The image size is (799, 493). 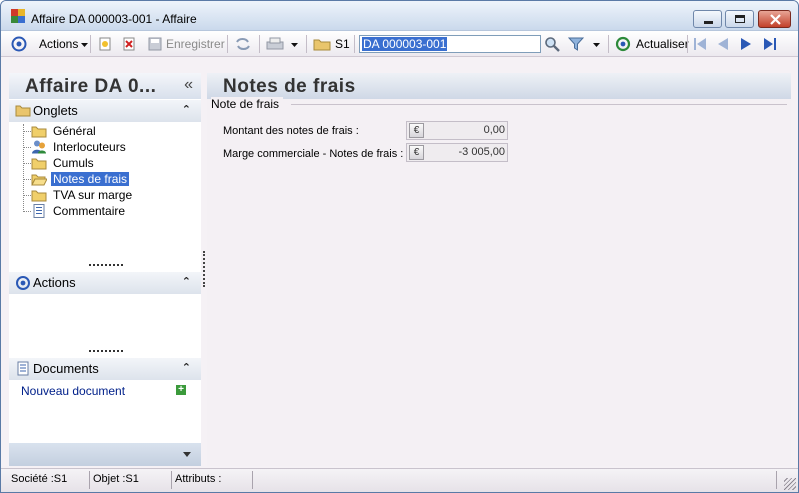 I want to click on search-input: DA 000003-001, so click(x=450, y=44).